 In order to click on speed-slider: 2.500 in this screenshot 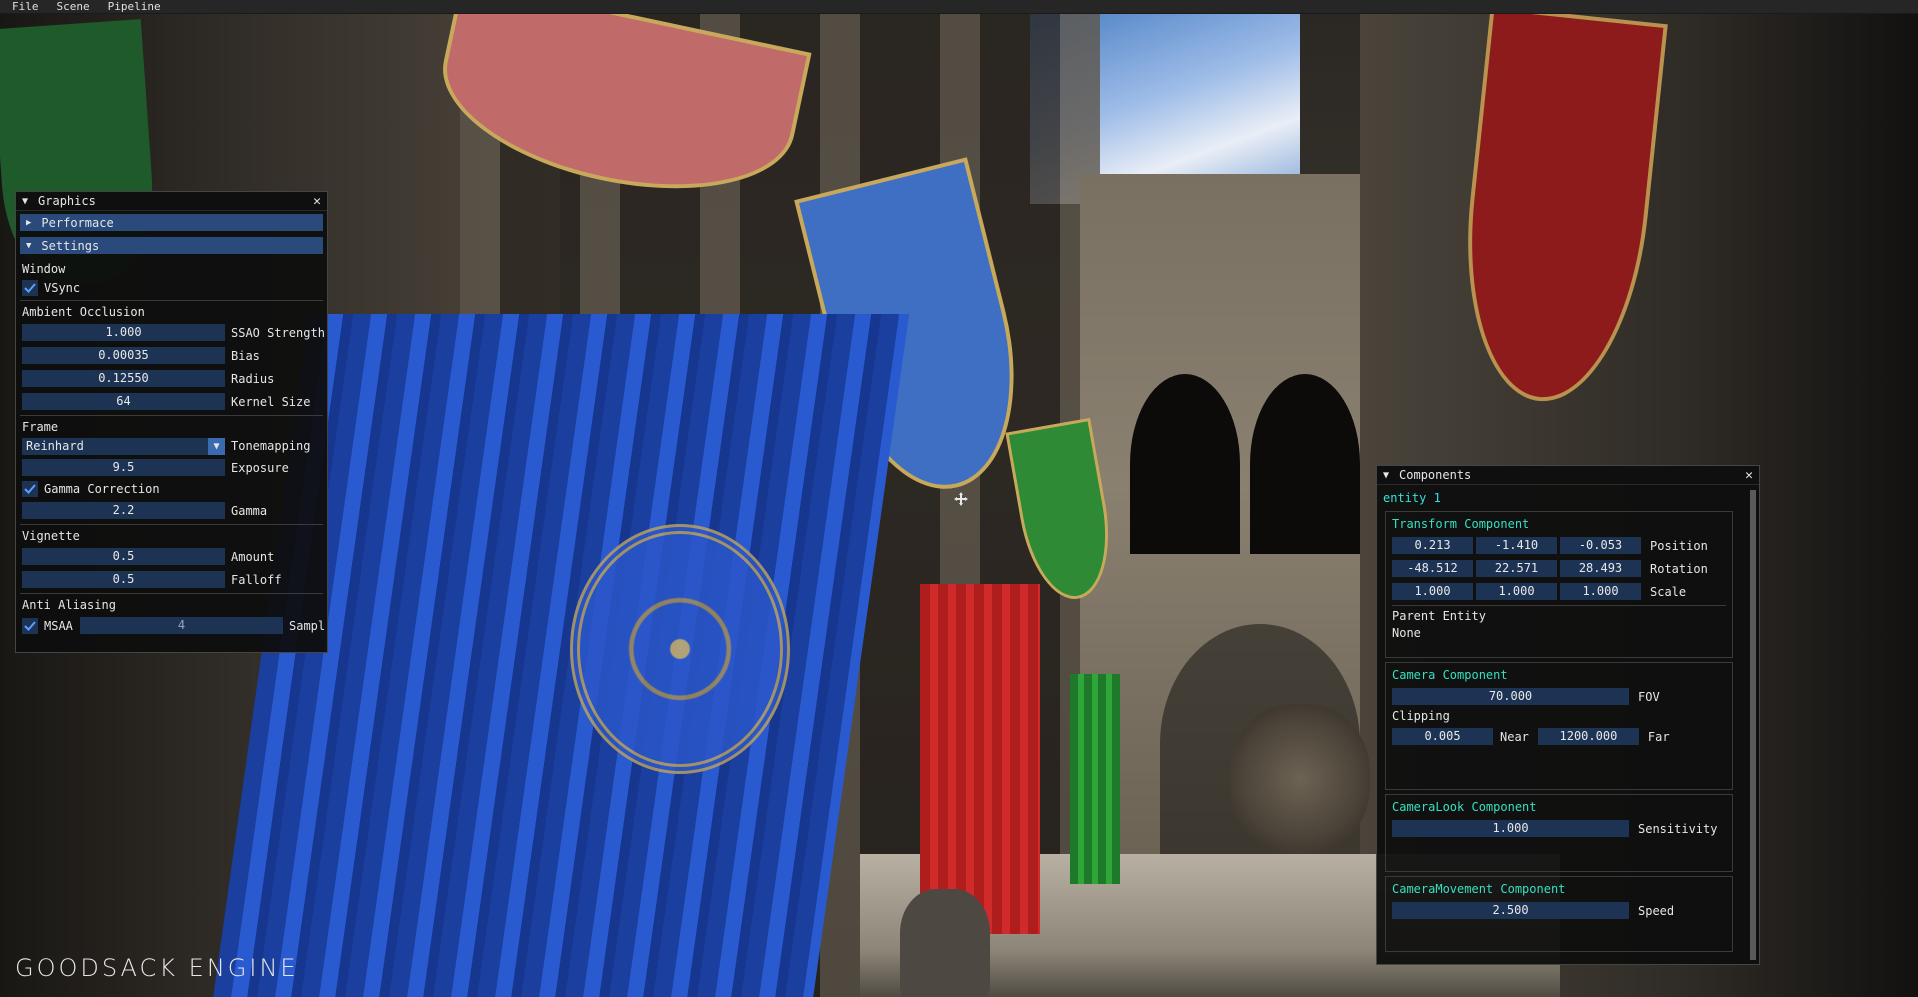, I will do `click(1510, 910)`.